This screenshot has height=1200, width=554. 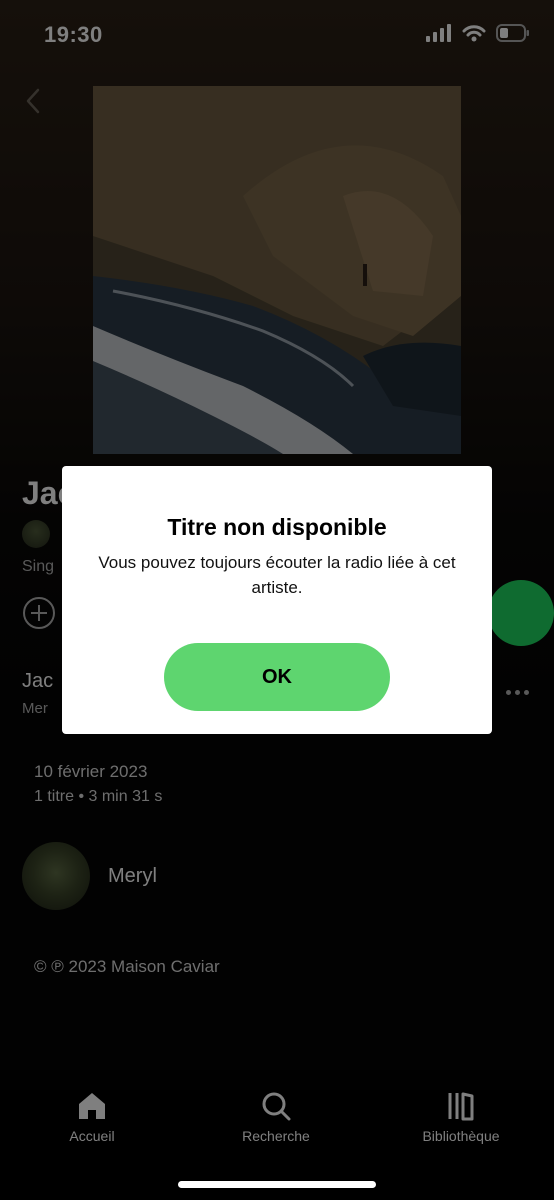 I want to click on home-indicator, so click(x=277, y=1184).